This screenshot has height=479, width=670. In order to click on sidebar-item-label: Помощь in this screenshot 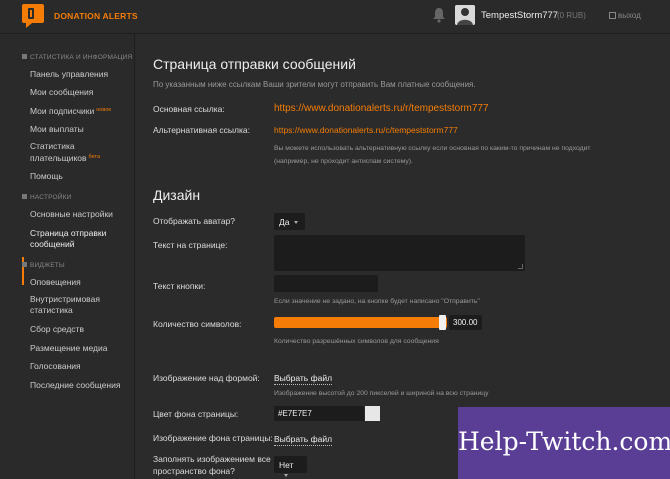, I will do `click(46, 176)`.